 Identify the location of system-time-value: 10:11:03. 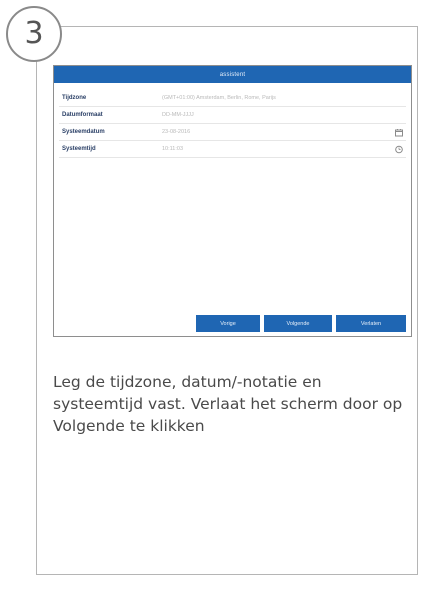
(172, 149).